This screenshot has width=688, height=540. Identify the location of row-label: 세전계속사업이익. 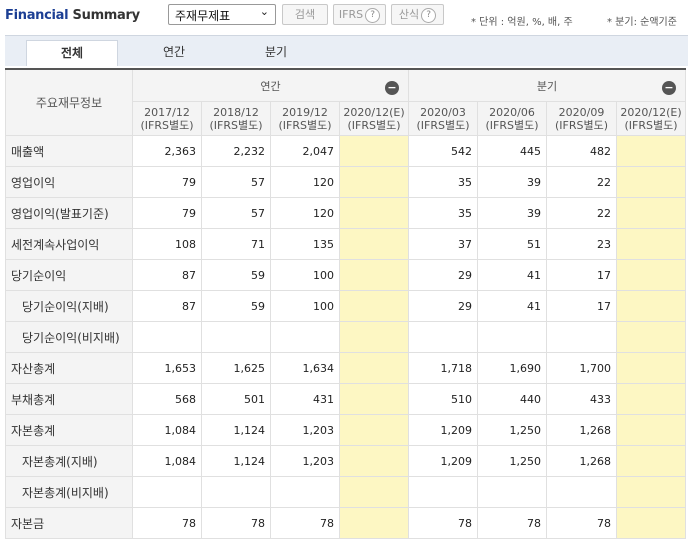
(69, 244).